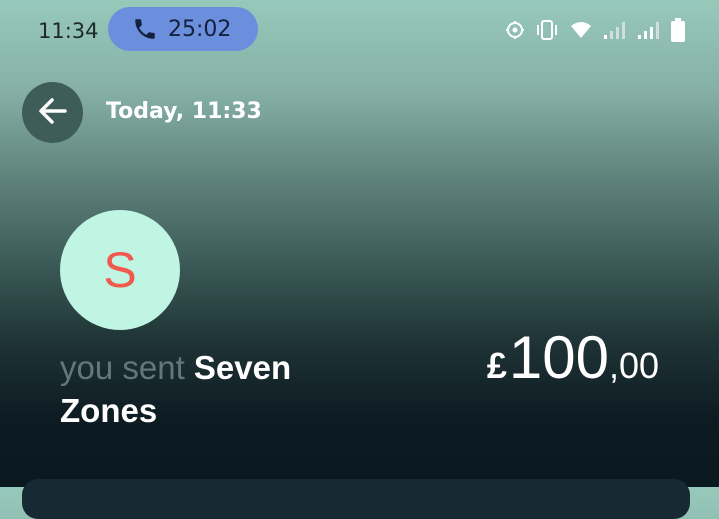 The width and height of the screenshot is (719, 519). I want to click on back-button, so click(52, 112).